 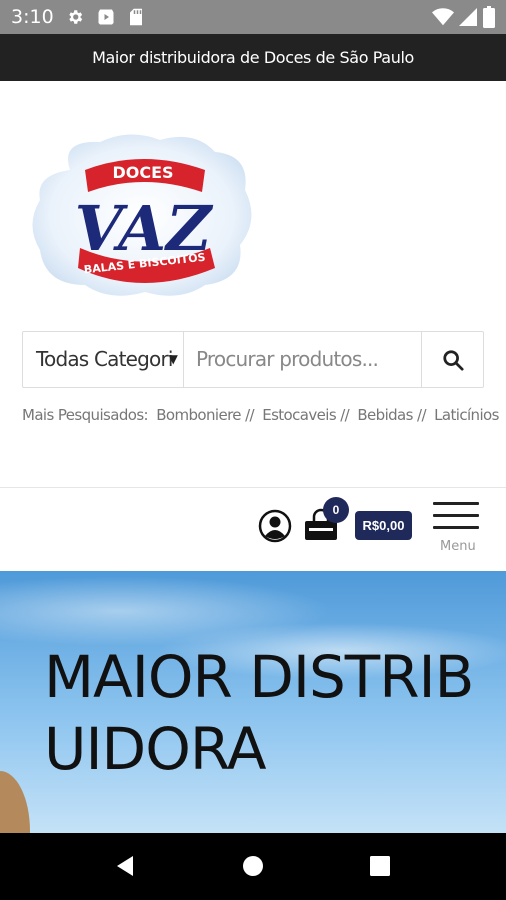 I want to click on category-select: Todas Categori ▼, so click(x=103, y=359).